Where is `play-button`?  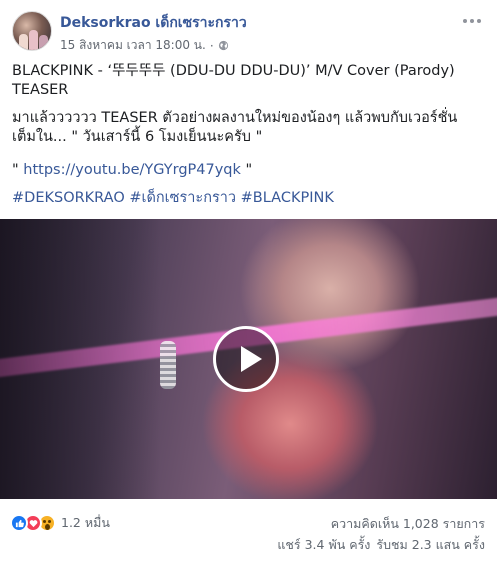 play-button is located at coordinates (246, 359).